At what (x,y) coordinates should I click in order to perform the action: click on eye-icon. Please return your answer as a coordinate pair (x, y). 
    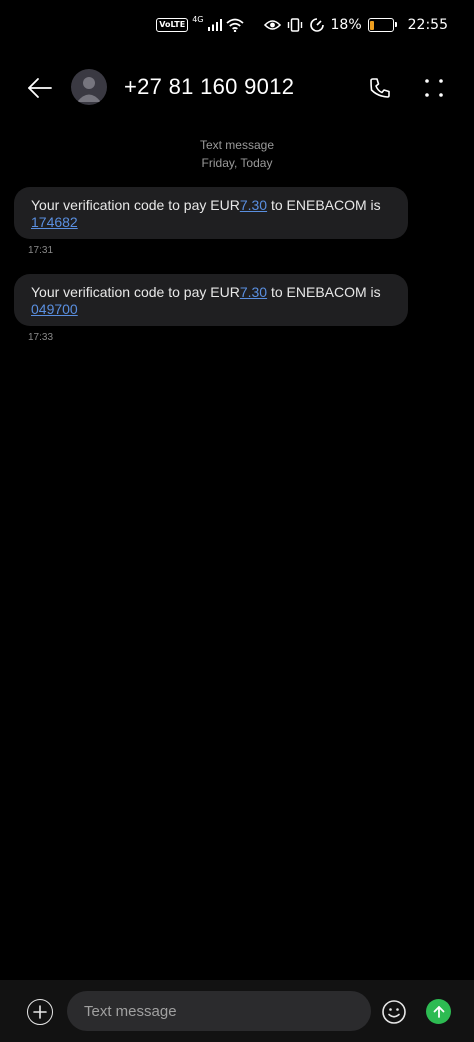
    Looking at the image, I should click on (272, 25).